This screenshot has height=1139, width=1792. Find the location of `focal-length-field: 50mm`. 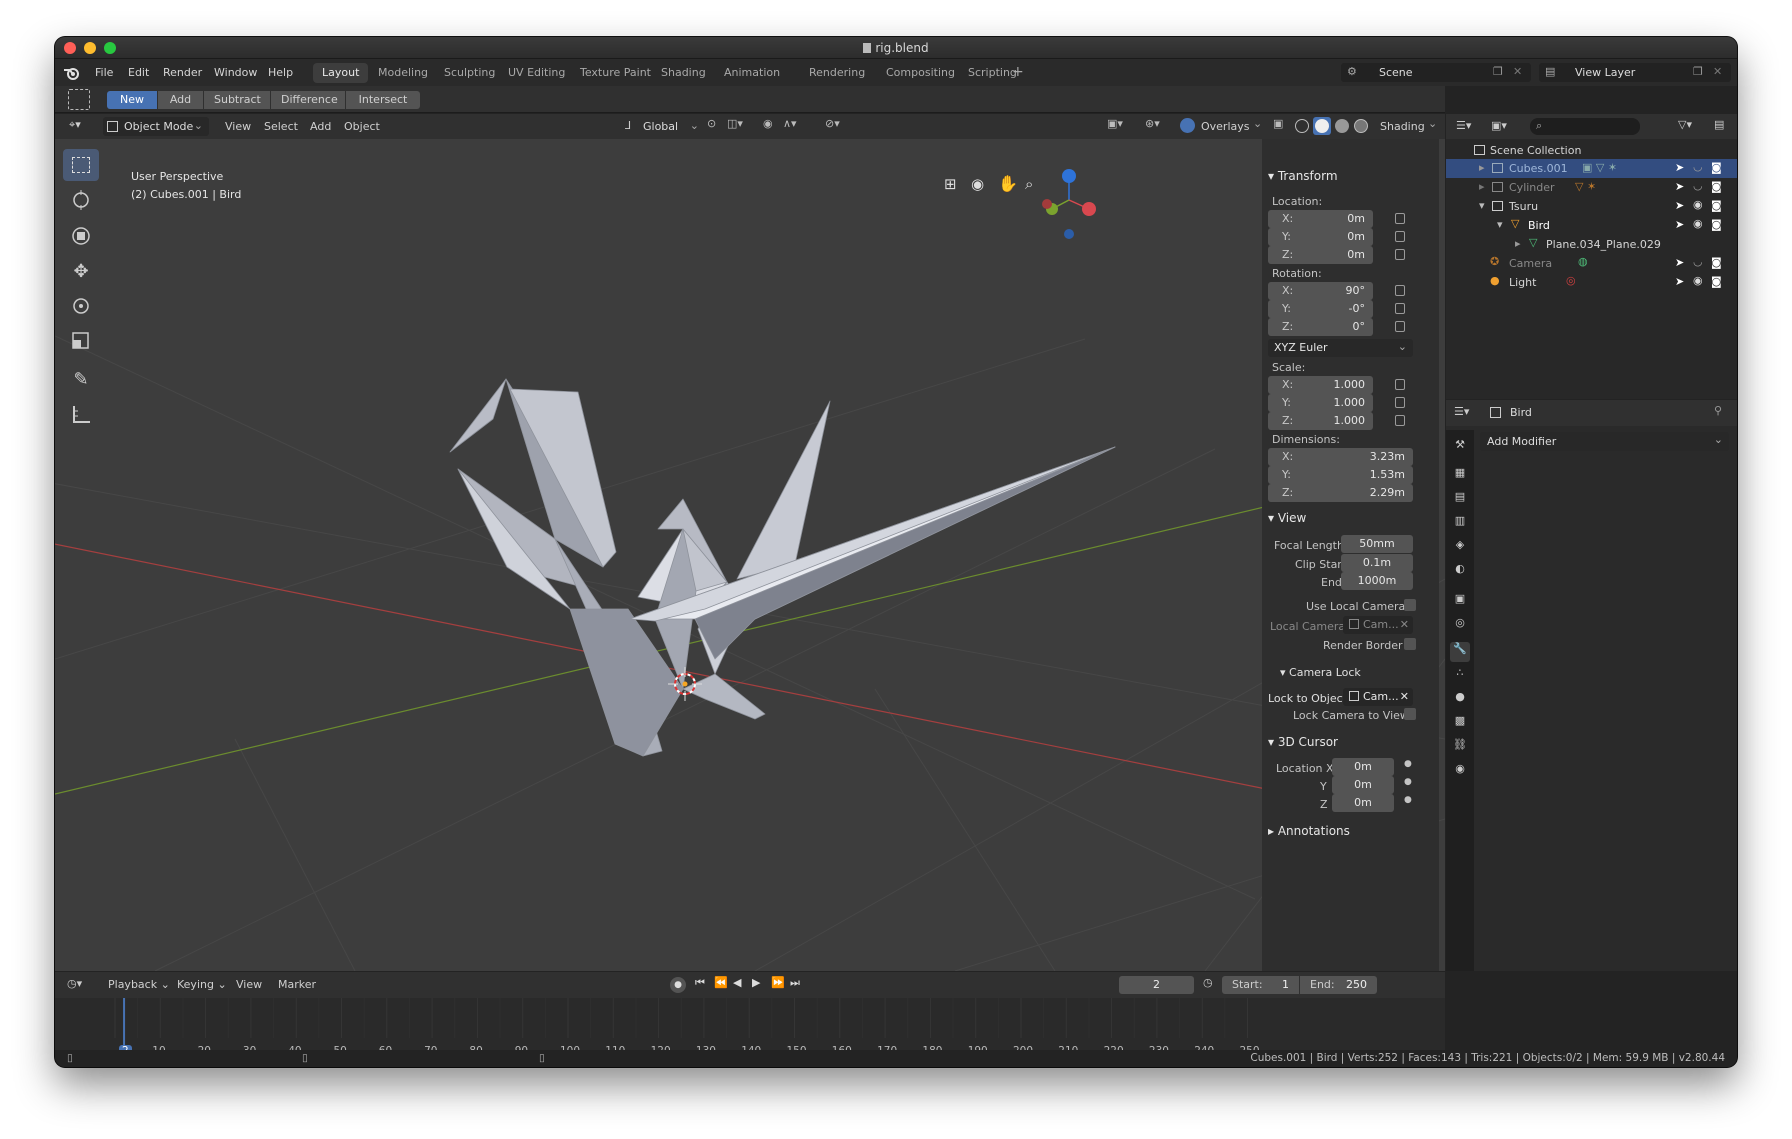

focal-length-field: 50mm is located at coordinates (1377, 544).